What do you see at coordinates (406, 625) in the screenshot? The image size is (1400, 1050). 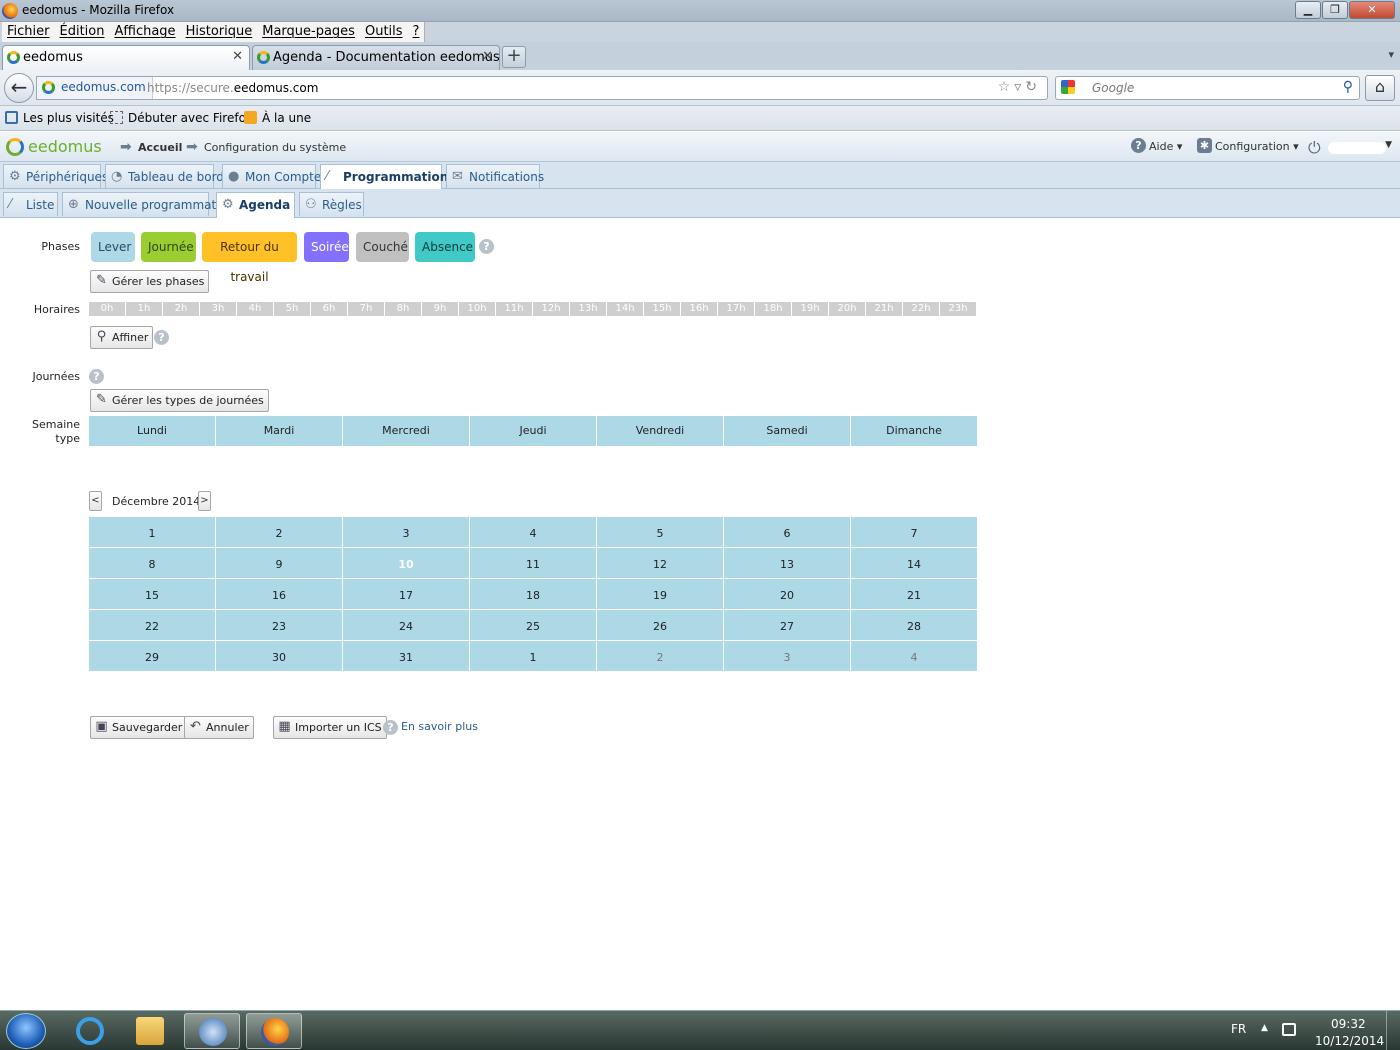 I see `calendar-day: 24` at bounding box center [406, 625].